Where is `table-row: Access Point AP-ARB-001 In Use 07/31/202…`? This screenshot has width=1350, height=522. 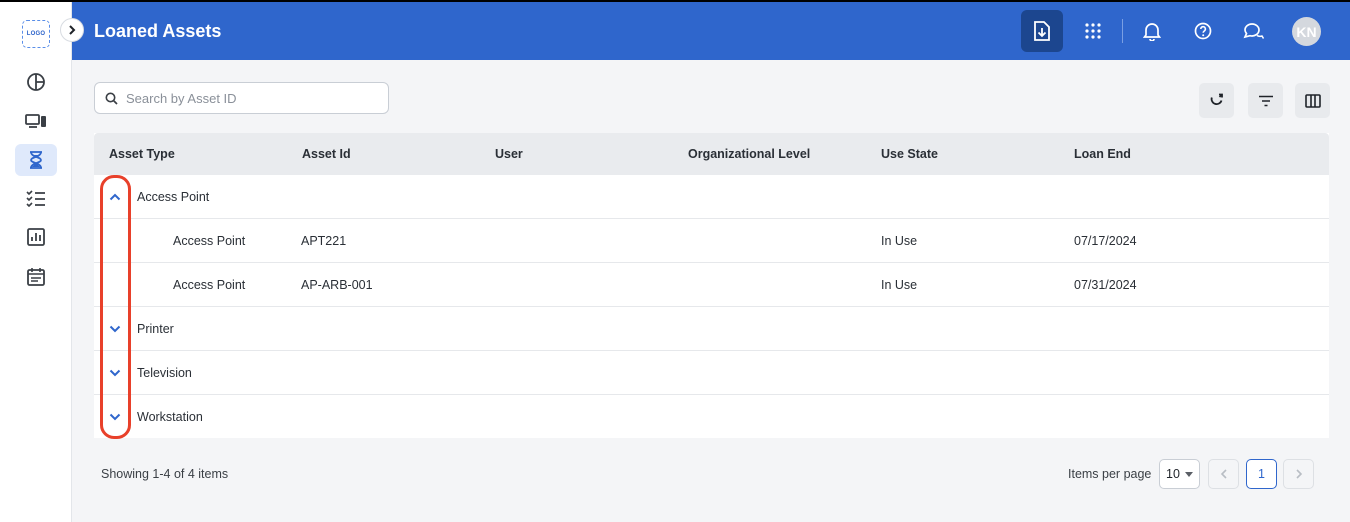 table-row: Access Point AP-ARB-001 In Use 07/31/202… is located at coordinates (711, 285).